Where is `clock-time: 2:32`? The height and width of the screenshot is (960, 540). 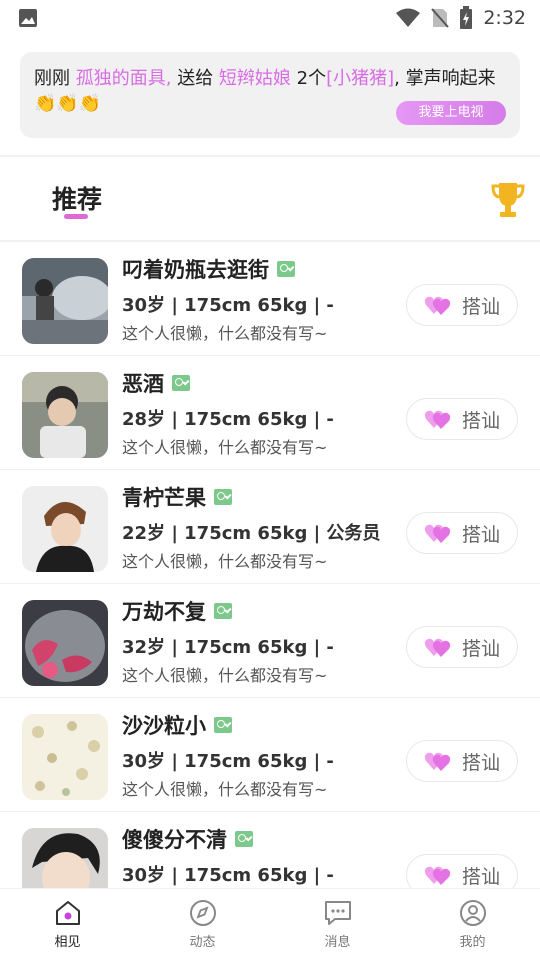 clock-time: 2:32 is located at coordinates (504, 18).